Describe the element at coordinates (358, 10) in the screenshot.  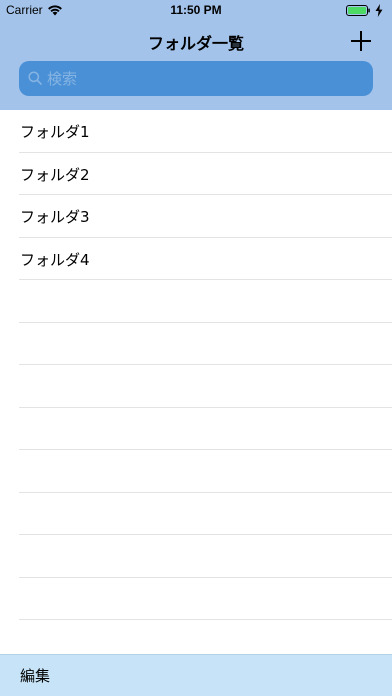
I see `battery-icon` at that location.